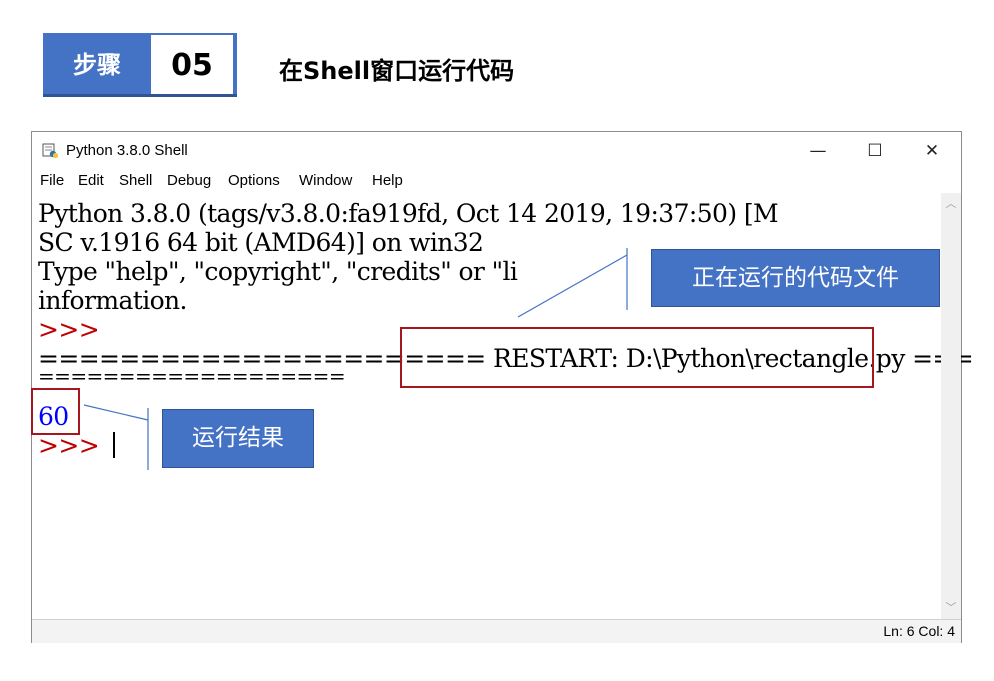  What do you see at coordinates (637, 357) in the screenshot?
I see `restart-highlight-box` at bounding box center [637, 357].